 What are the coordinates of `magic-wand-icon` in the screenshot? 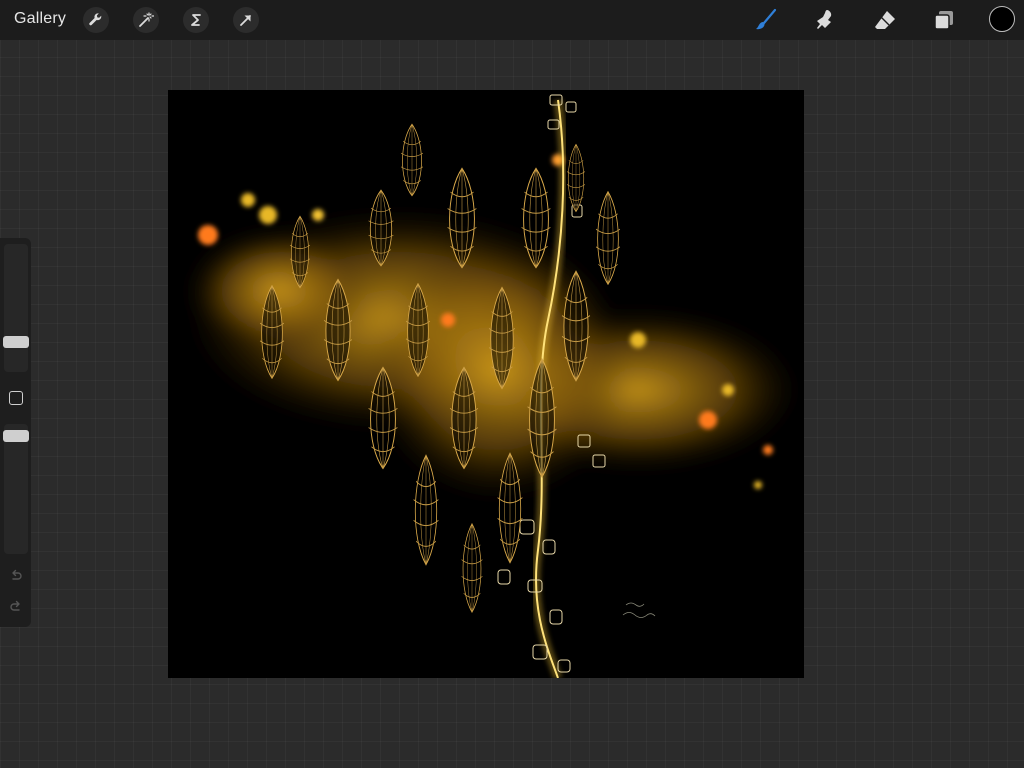 It's located at (146, 19).